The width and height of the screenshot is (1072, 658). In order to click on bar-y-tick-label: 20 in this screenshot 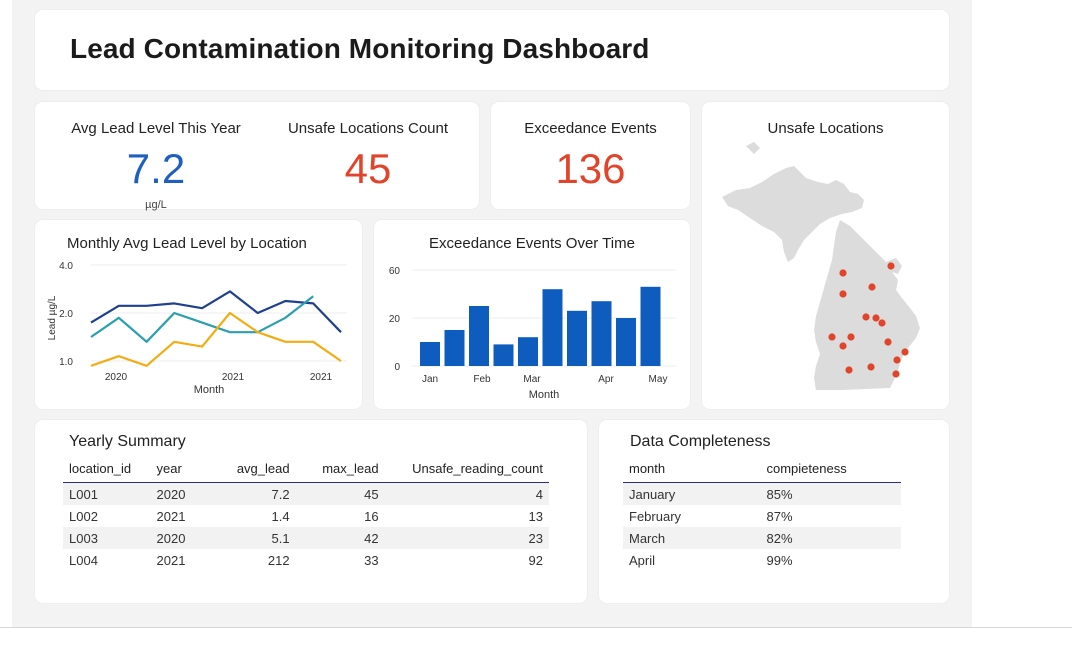, I will do `click(395, 319)`.